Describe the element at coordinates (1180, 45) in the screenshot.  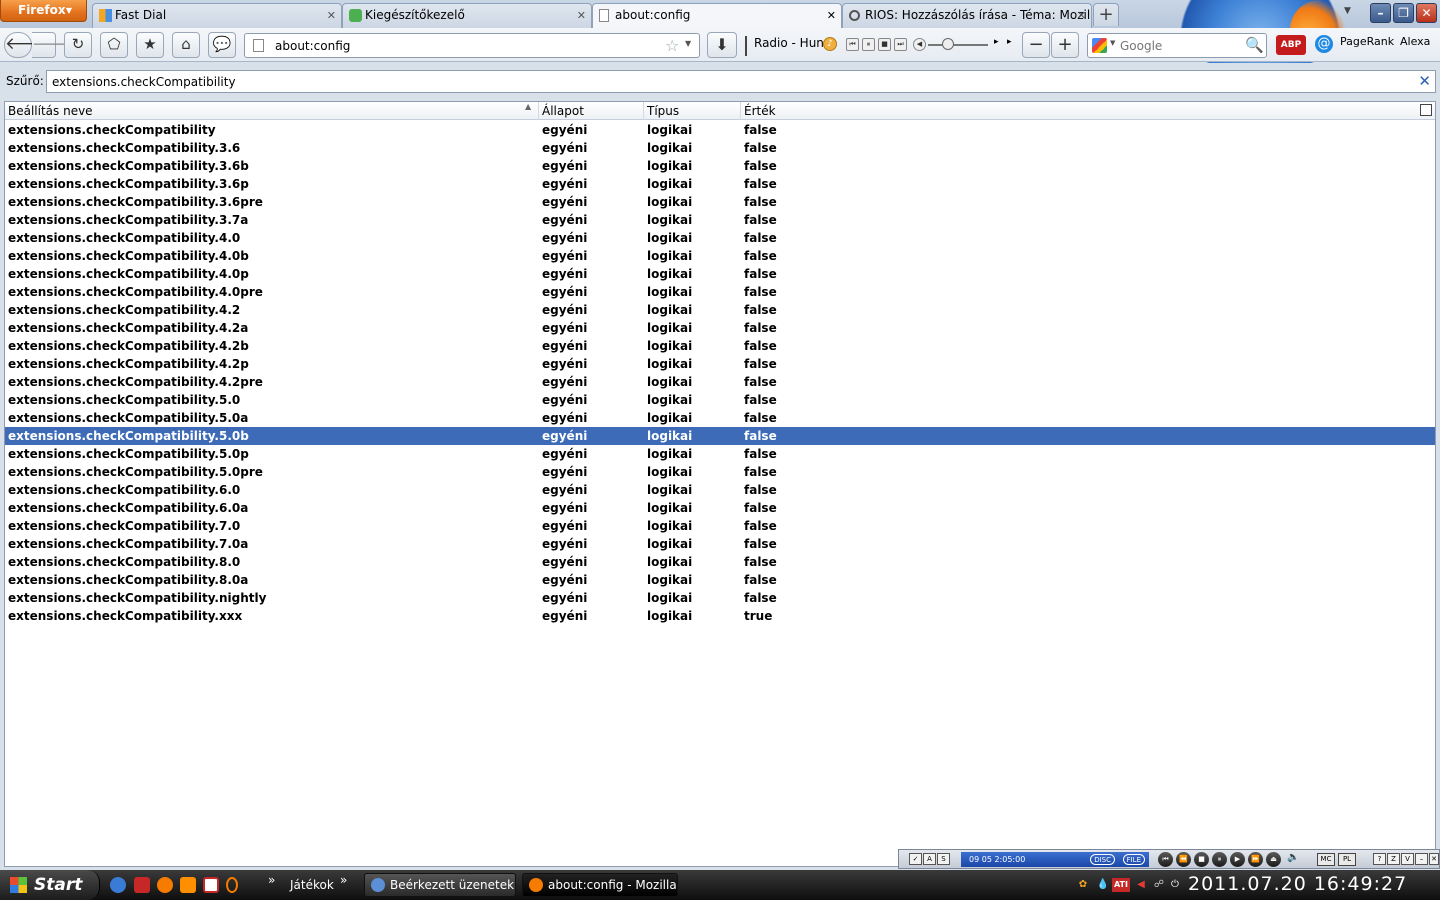
I see `search-input` at that location.